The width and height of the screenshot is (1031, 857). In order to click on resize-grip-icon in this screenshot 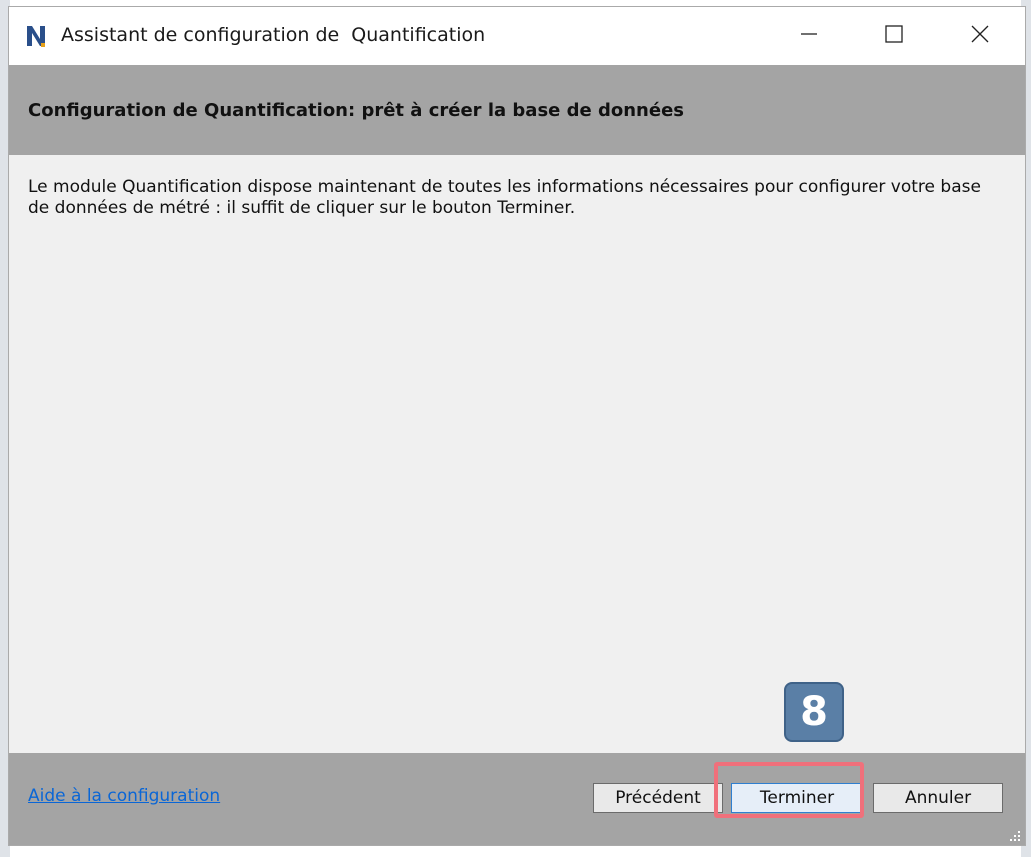, I will do `click(1014, 834)`.